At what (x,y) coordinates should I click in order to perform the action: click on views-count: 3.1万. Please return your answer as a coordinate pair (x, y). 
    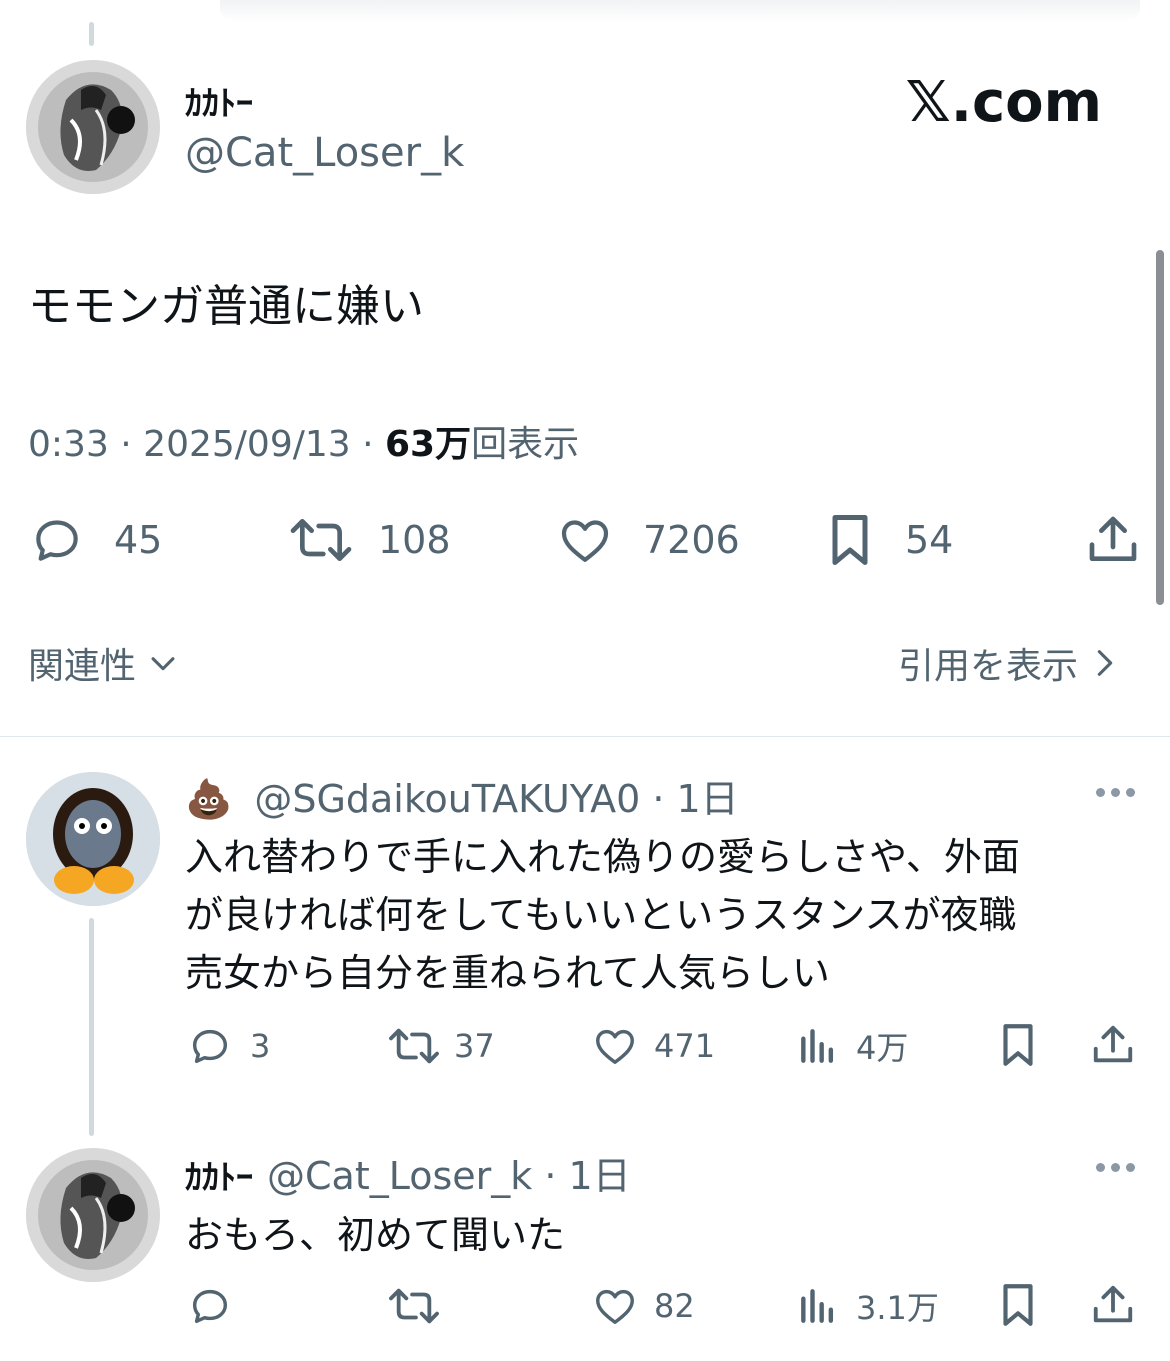
    Looking at the image, I should click on (897, 1308).